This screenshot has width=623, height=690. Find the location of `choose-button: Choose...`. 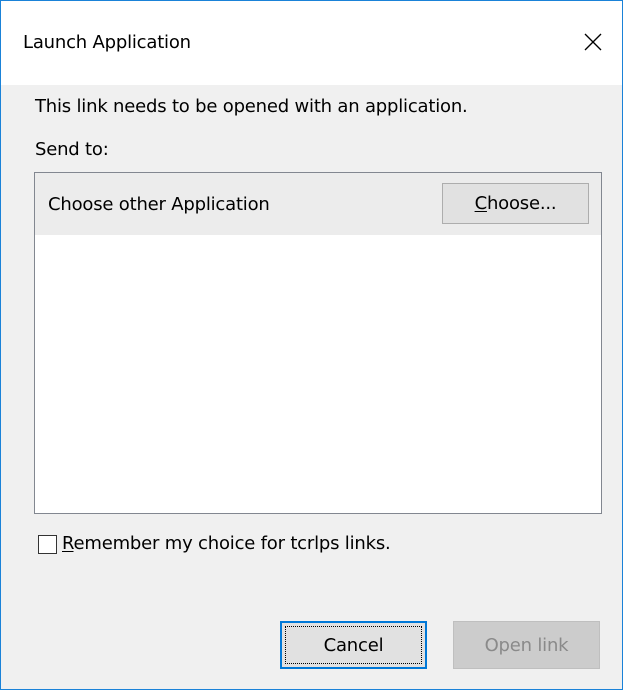

choose-button: Choose... is located at coordinates (515, 203).